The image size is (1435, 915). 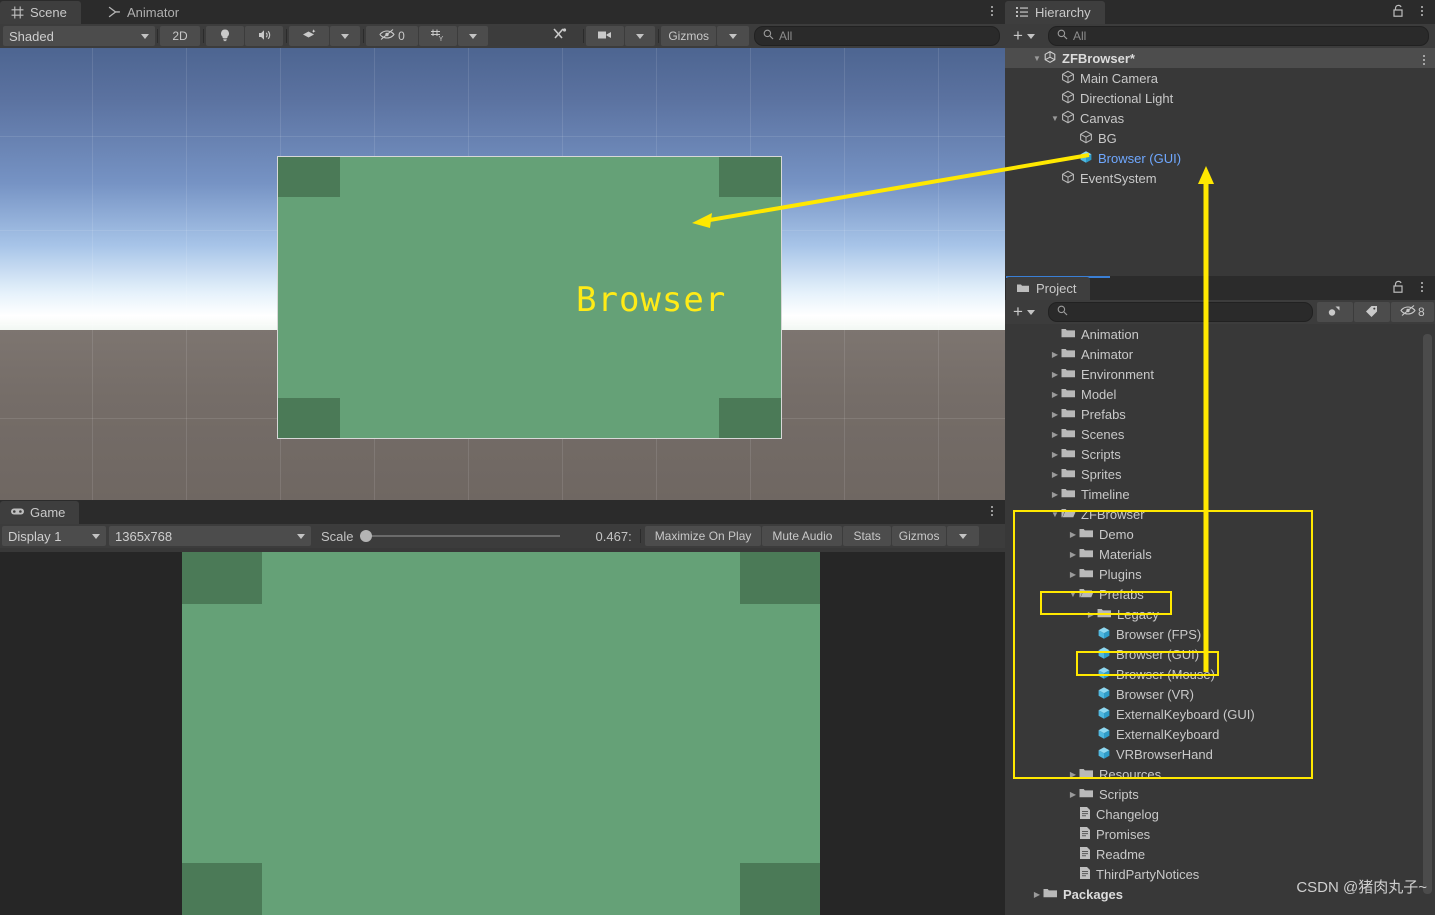 What do you see at coordinates (733, 36) in the screenshot?
I see `gizmos-dropdown` at bounding box center [733, 36].